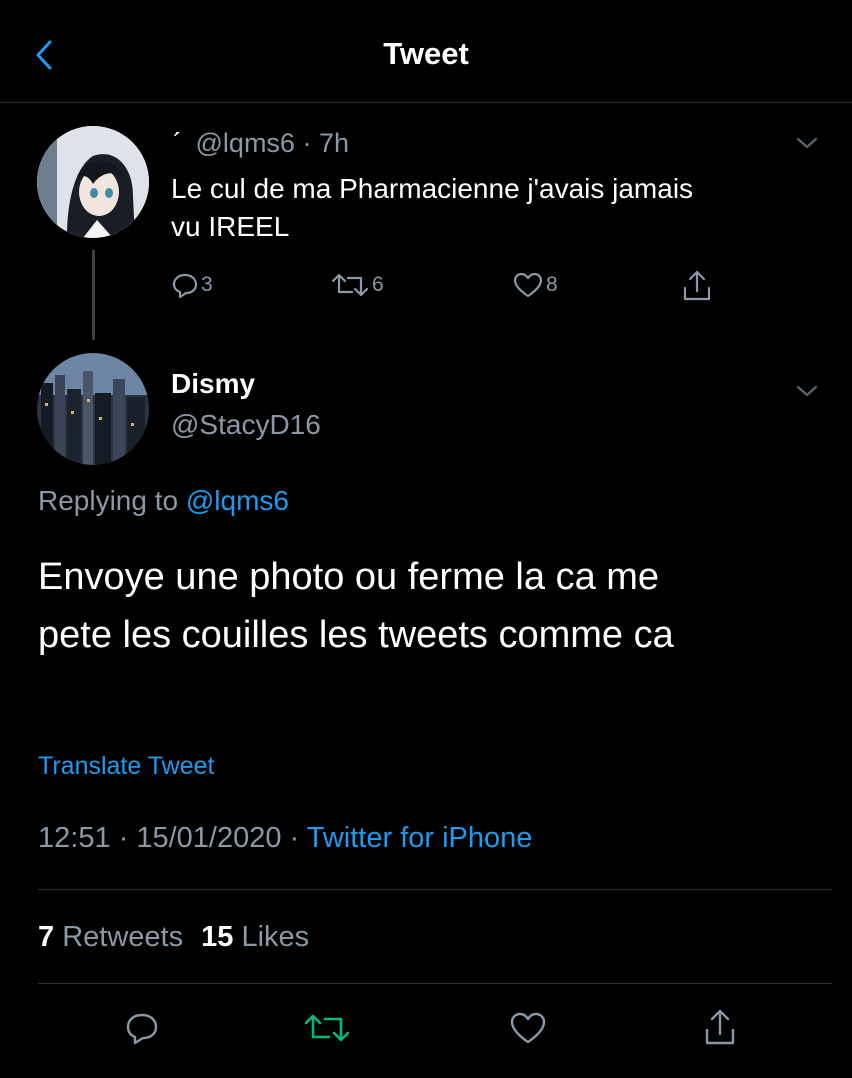 The image size is (852, 1078). Describe the element at coordinates (207, 284) in the screenshot. I see `parent-reply-count: 3` at that location.